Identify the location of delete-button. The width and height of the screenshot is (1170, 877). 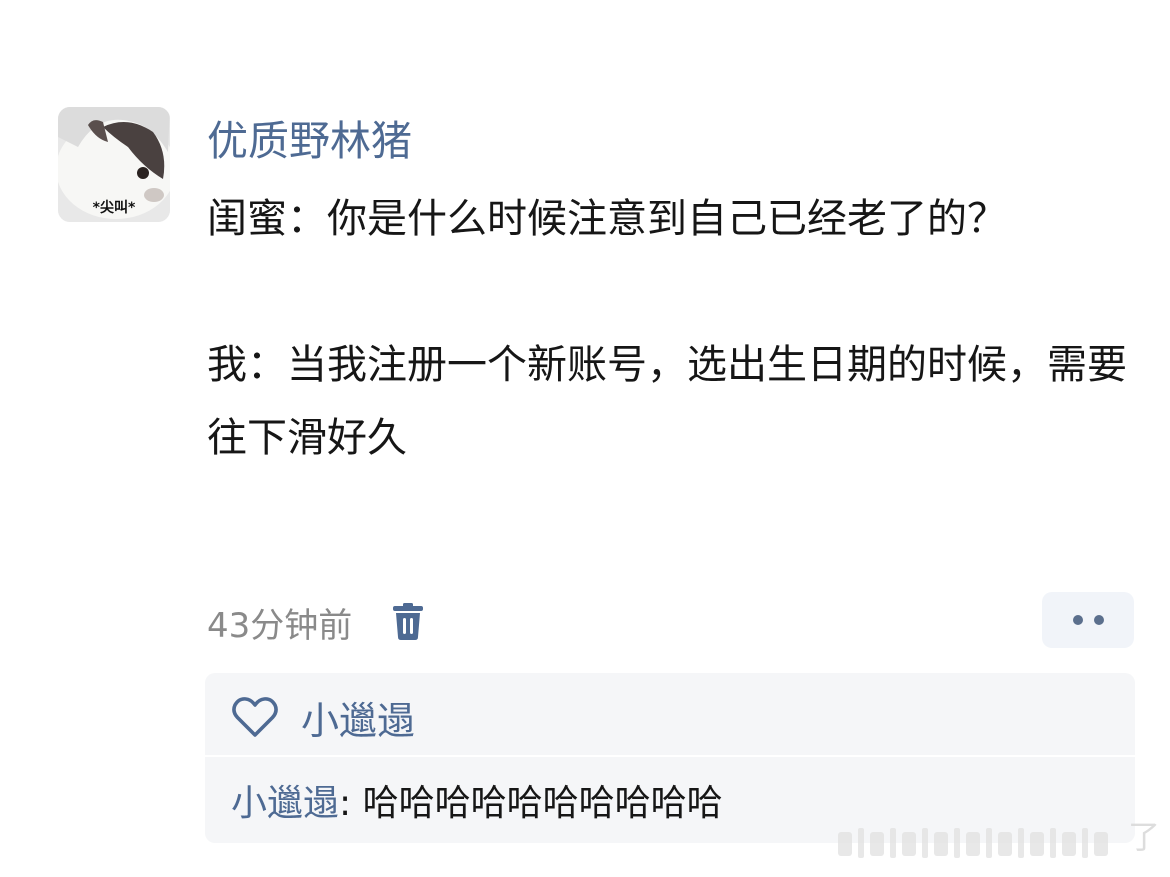
(408, 622).